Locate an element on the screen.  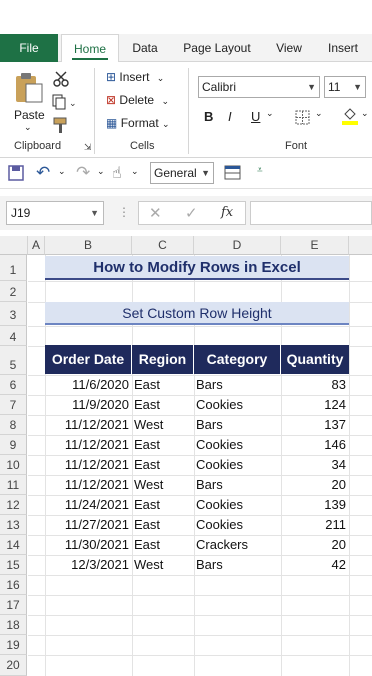
row-header: 5 is located at coordinates (13, 360).